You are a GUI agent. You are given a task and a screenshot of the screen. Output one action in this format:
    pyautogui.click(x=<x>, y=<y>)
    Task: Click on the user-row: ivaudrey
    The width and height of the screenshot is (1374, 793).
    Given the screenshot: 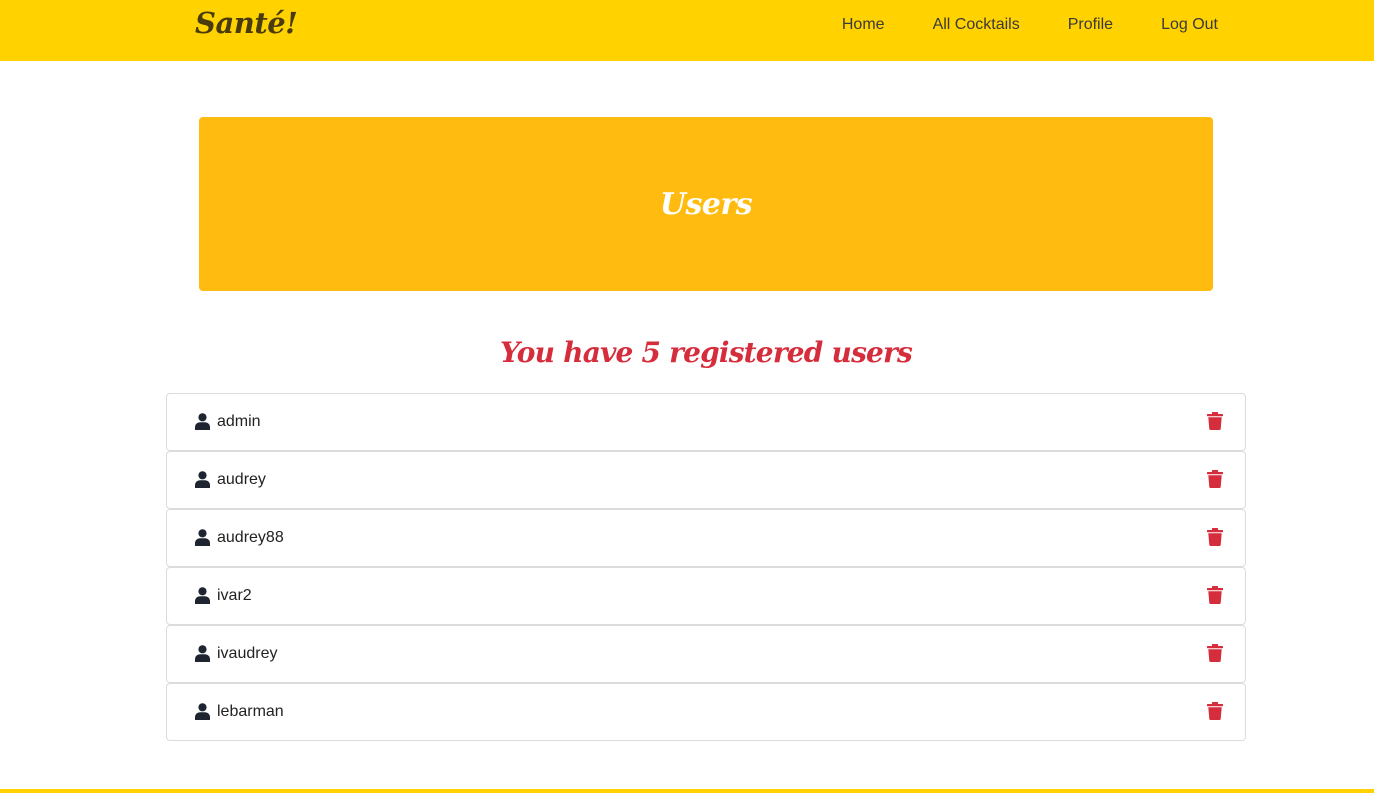 What is the action you would take?
    pyautogui.click(x=706, y=654)
    